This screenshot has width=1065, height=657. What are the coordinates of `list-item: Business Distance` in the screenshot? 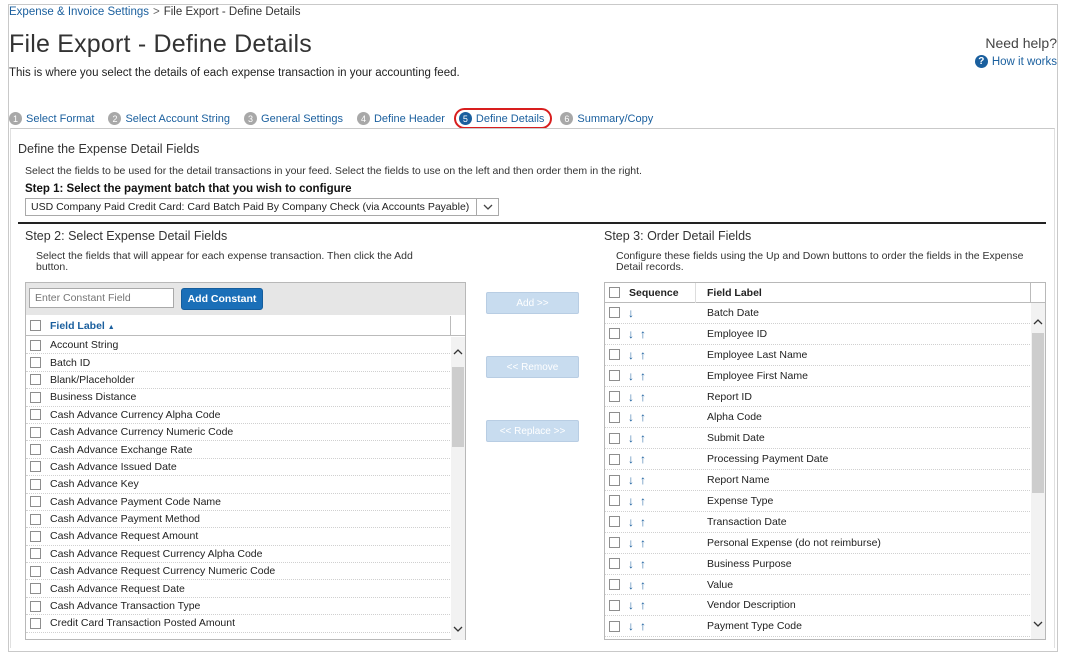 It's located at (239, 398).